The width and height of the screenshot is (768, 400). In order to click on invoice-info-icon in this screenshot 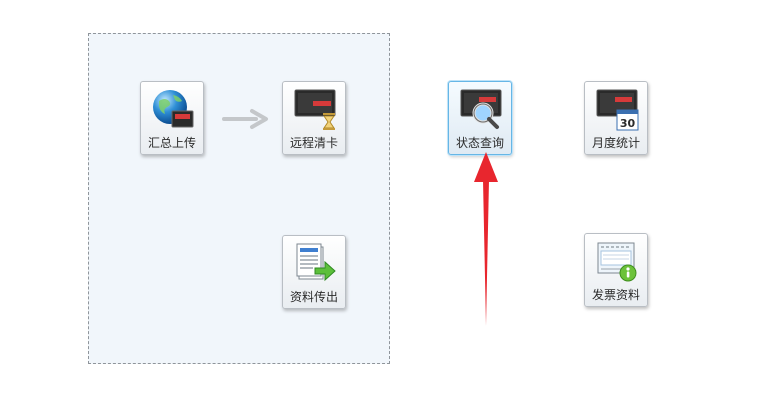, I will do `click(617, 261)`.